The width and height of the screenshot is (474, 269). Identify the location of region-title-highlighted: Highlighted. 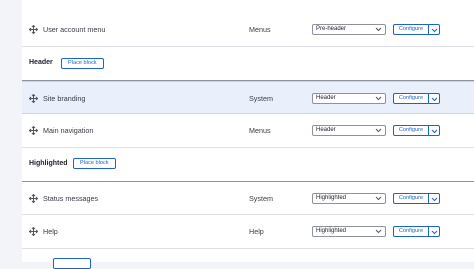
(48, 163).